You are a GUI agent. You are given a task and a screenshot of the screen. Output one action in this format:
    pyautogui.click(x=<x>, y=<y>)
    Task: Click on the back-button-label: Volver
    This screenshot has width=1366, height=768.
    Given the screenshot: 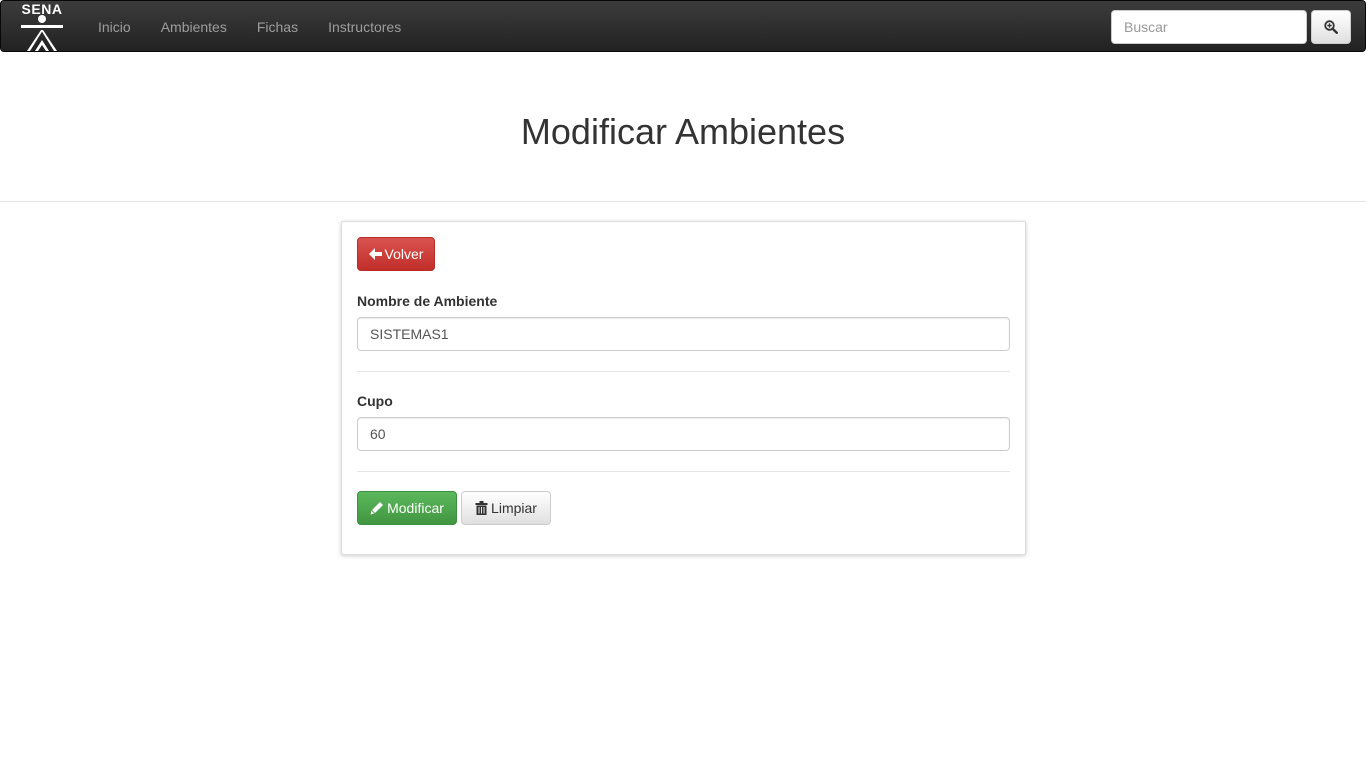 What is the action you would take?
    pyautogui.click(x=404, y=254)
    